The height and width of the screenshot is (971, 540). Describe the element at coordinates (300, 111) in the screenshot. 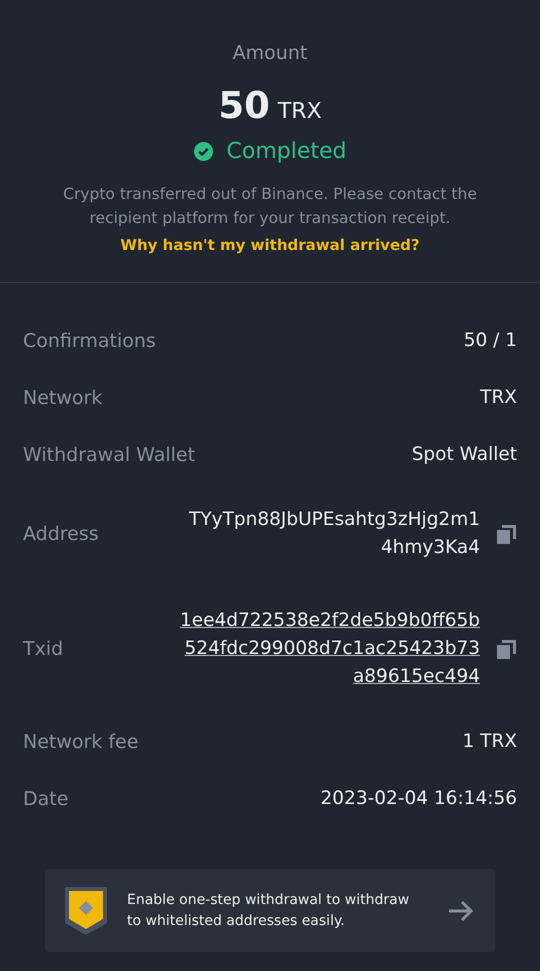

I see `amount-unit: TRX` at that location.